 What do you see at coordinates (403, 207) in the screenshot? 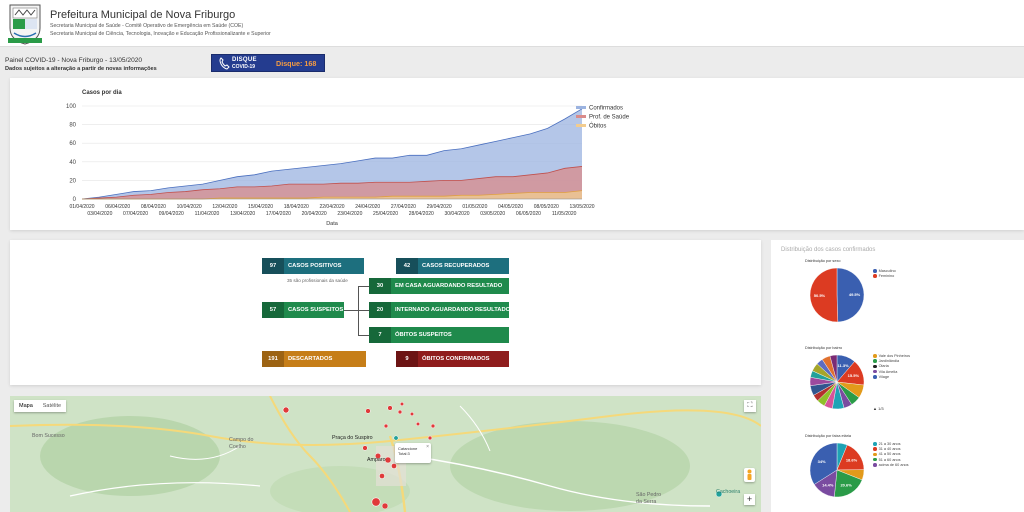
I see `x-tick-label: 27/04/2020` at bounding box center [403, 207].